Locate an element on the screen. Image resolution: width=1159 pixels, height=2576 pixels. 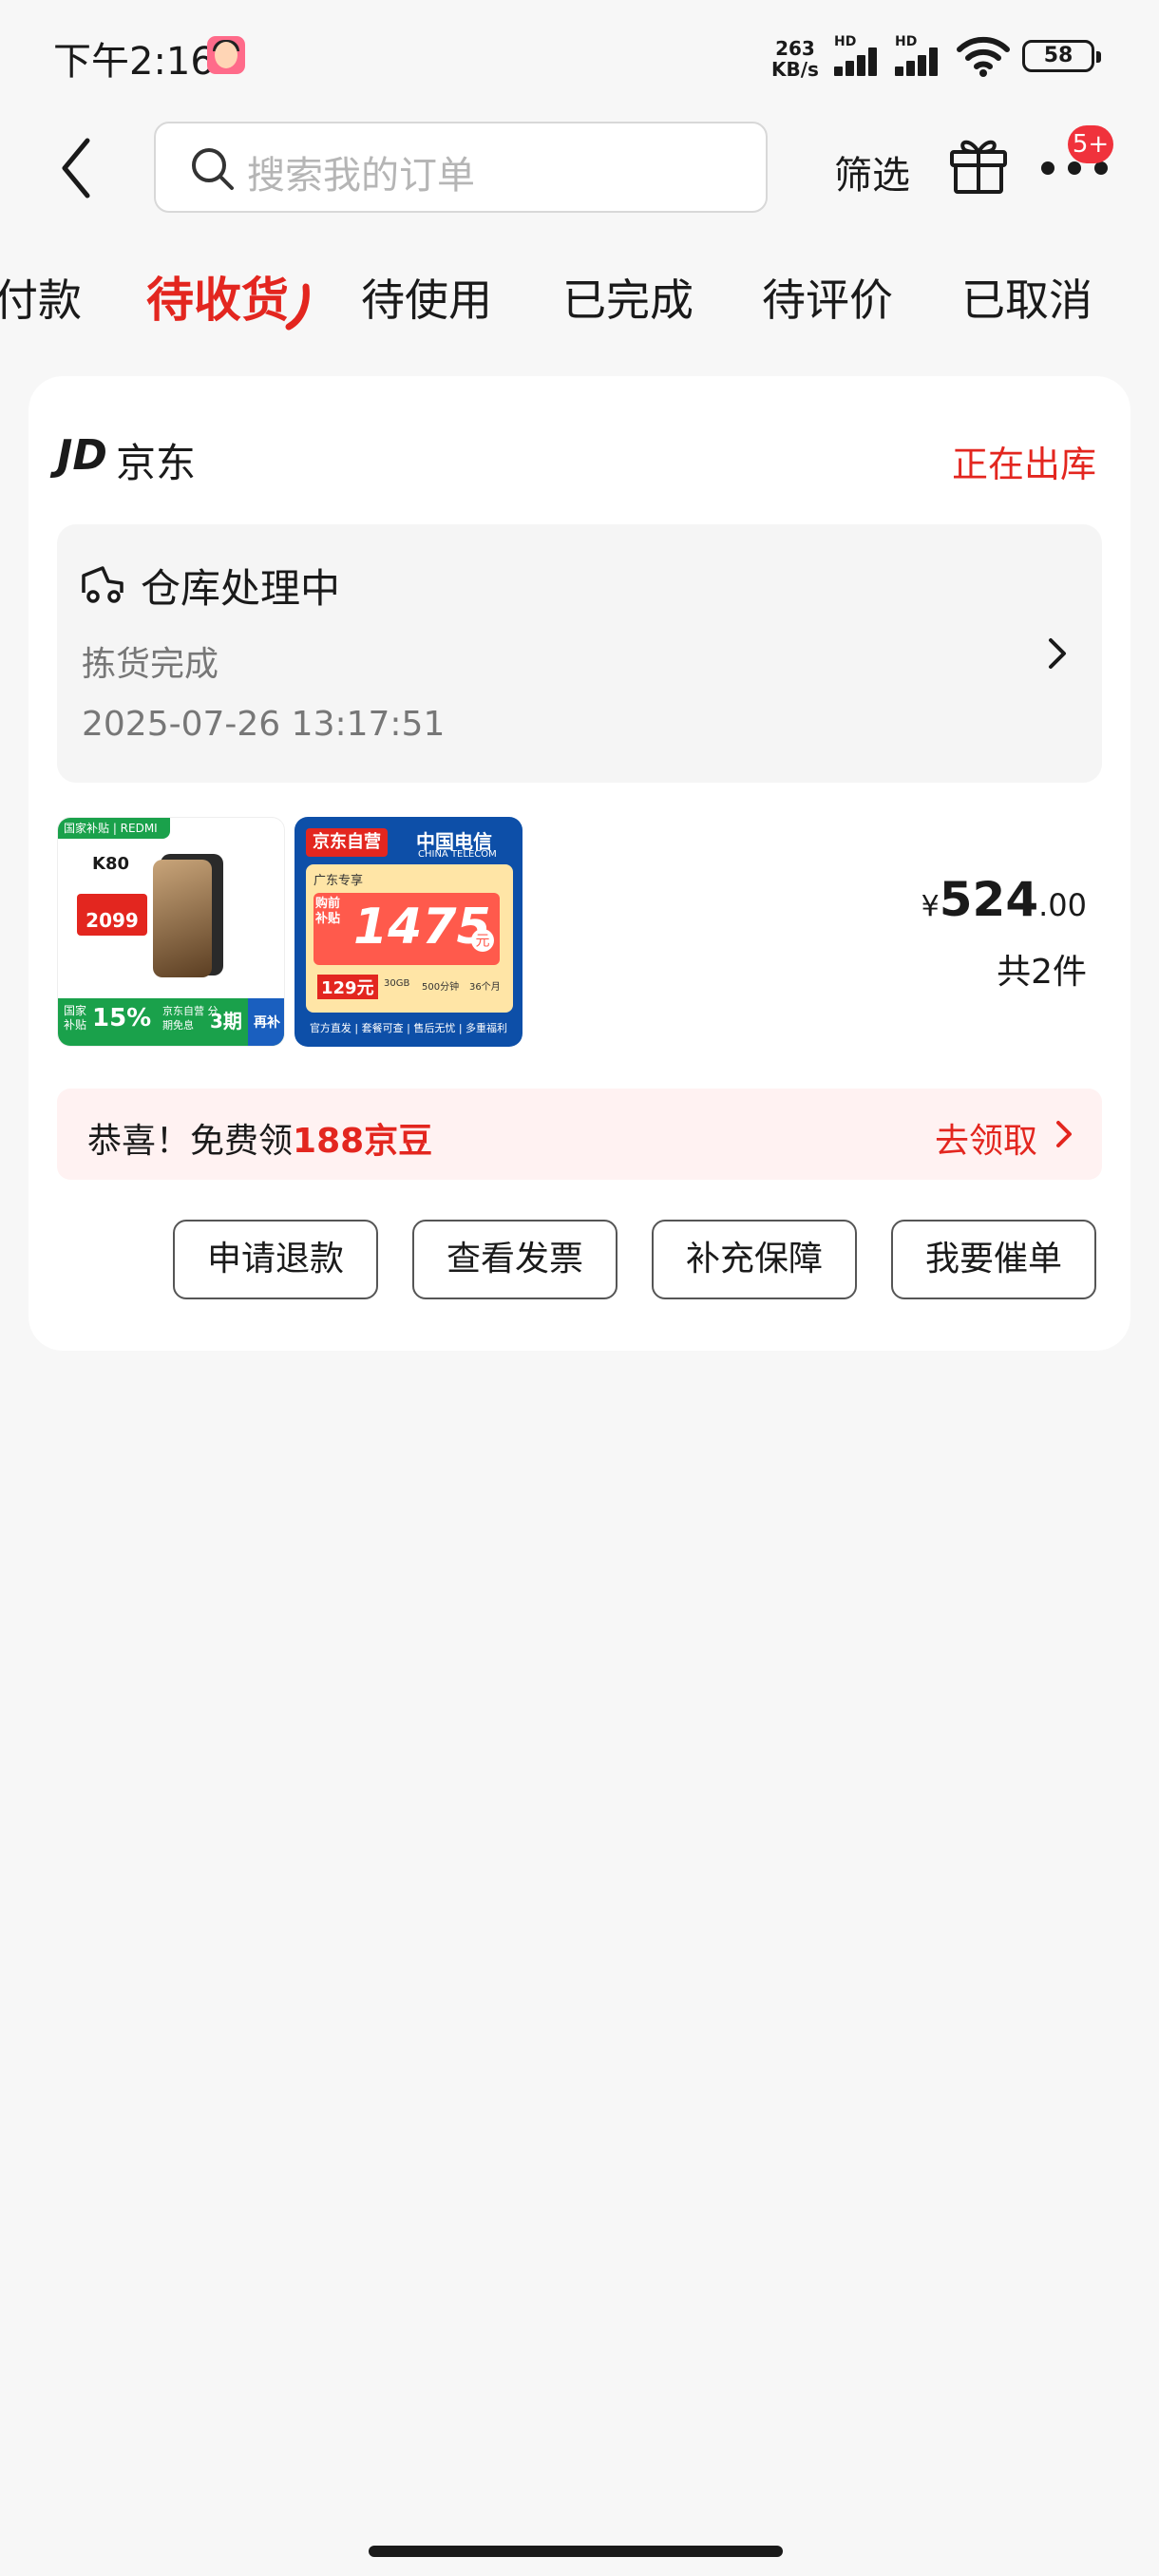
status-time: 下午2:16 is located at coordinates (134, 62).